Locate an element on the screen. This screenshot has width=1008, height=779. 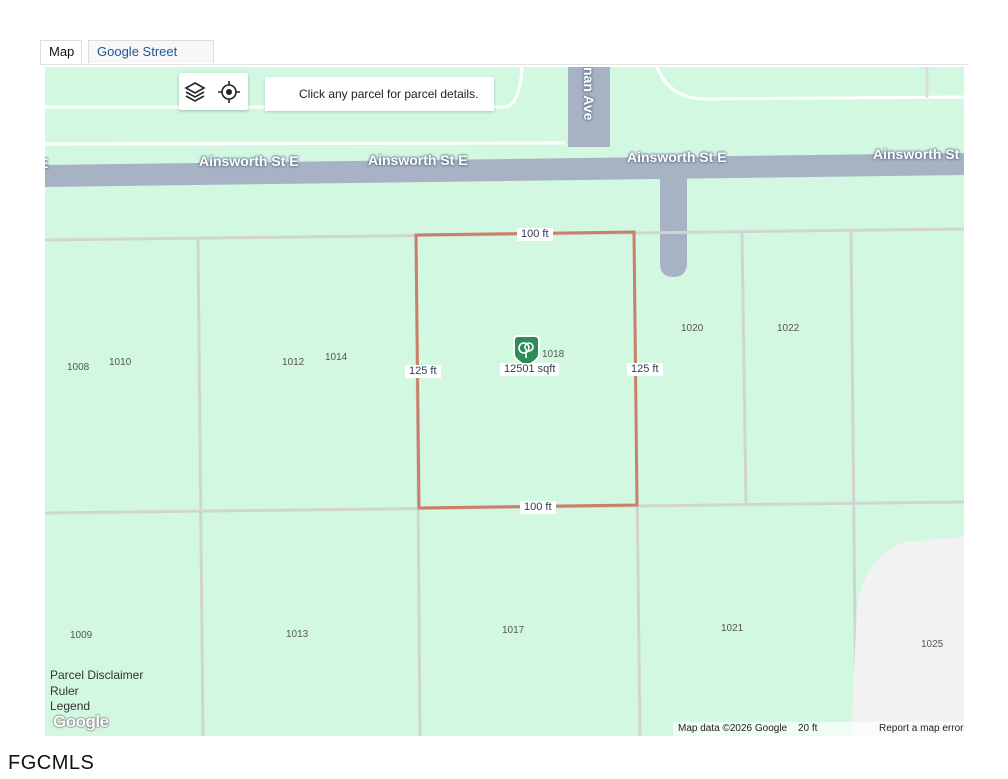
map-data-credit: Map data ©2026 Google is located at coordinates (732, 729).